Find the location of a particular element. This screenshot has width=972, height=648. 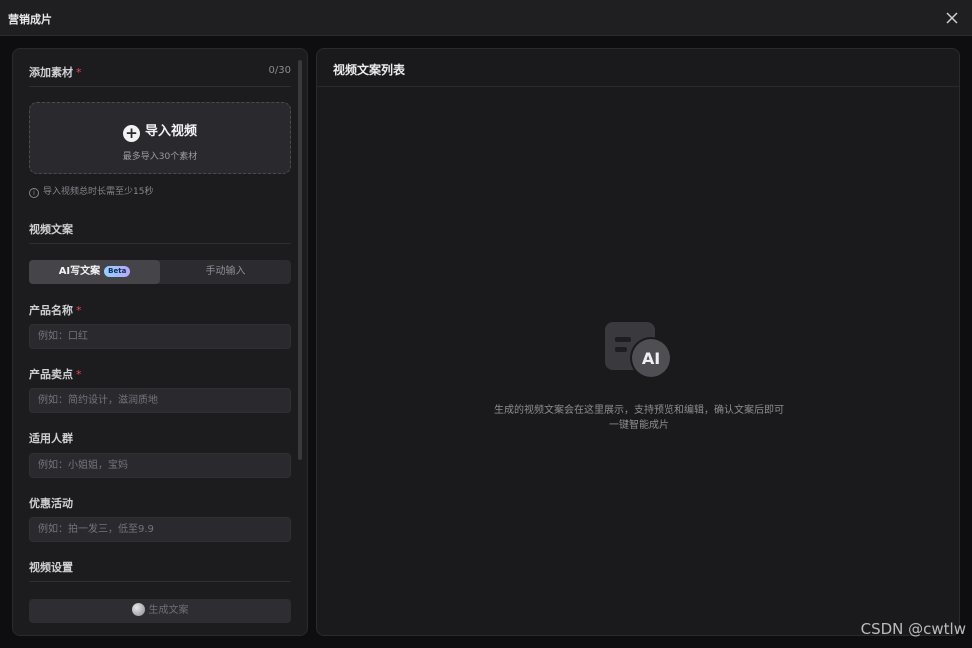

ai-icon-text: AI is located at coordinates (651, 358).